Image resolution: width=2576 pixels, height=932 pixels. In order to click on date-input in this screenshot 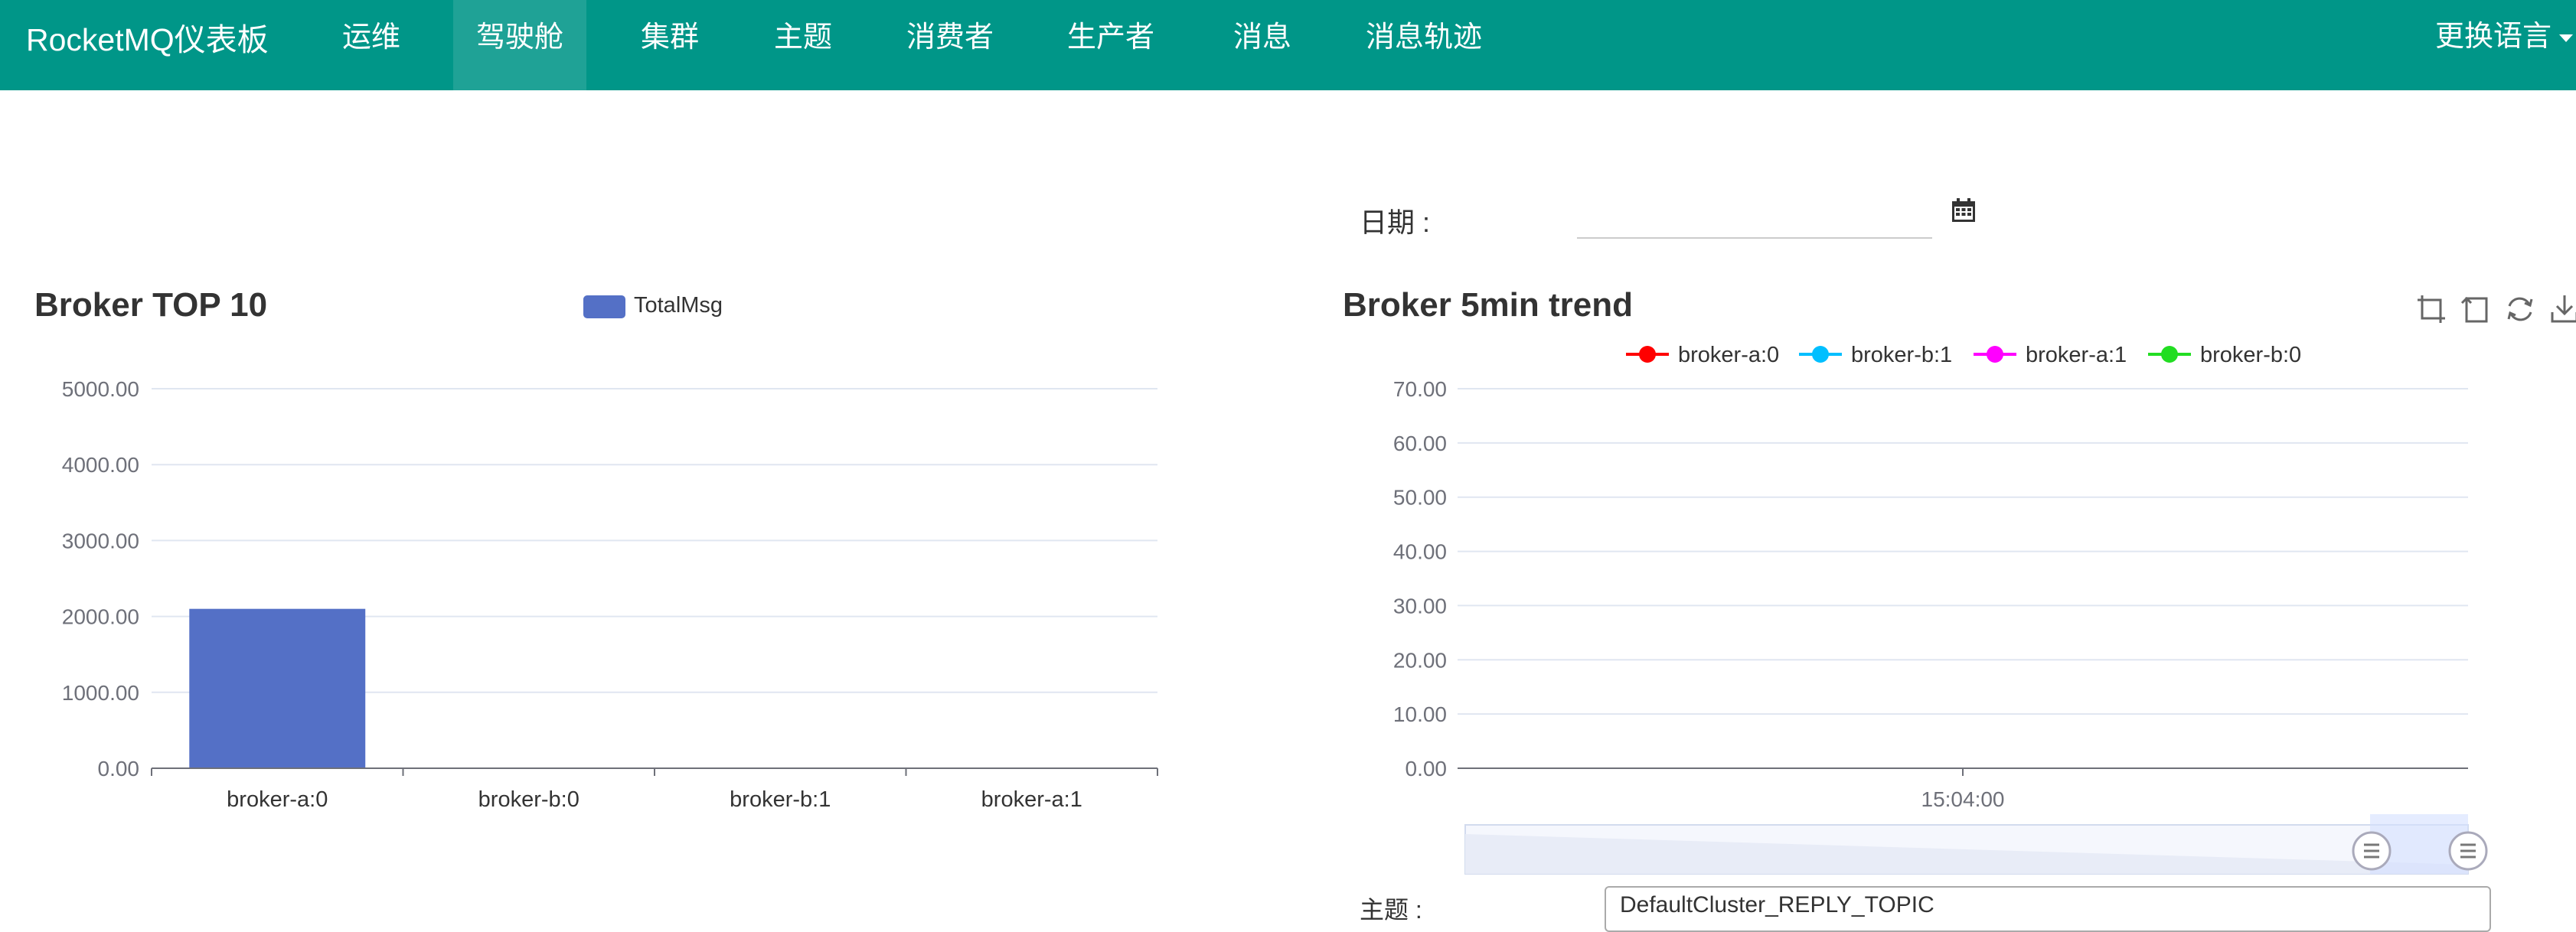, I will do `click(1755, 216)`.